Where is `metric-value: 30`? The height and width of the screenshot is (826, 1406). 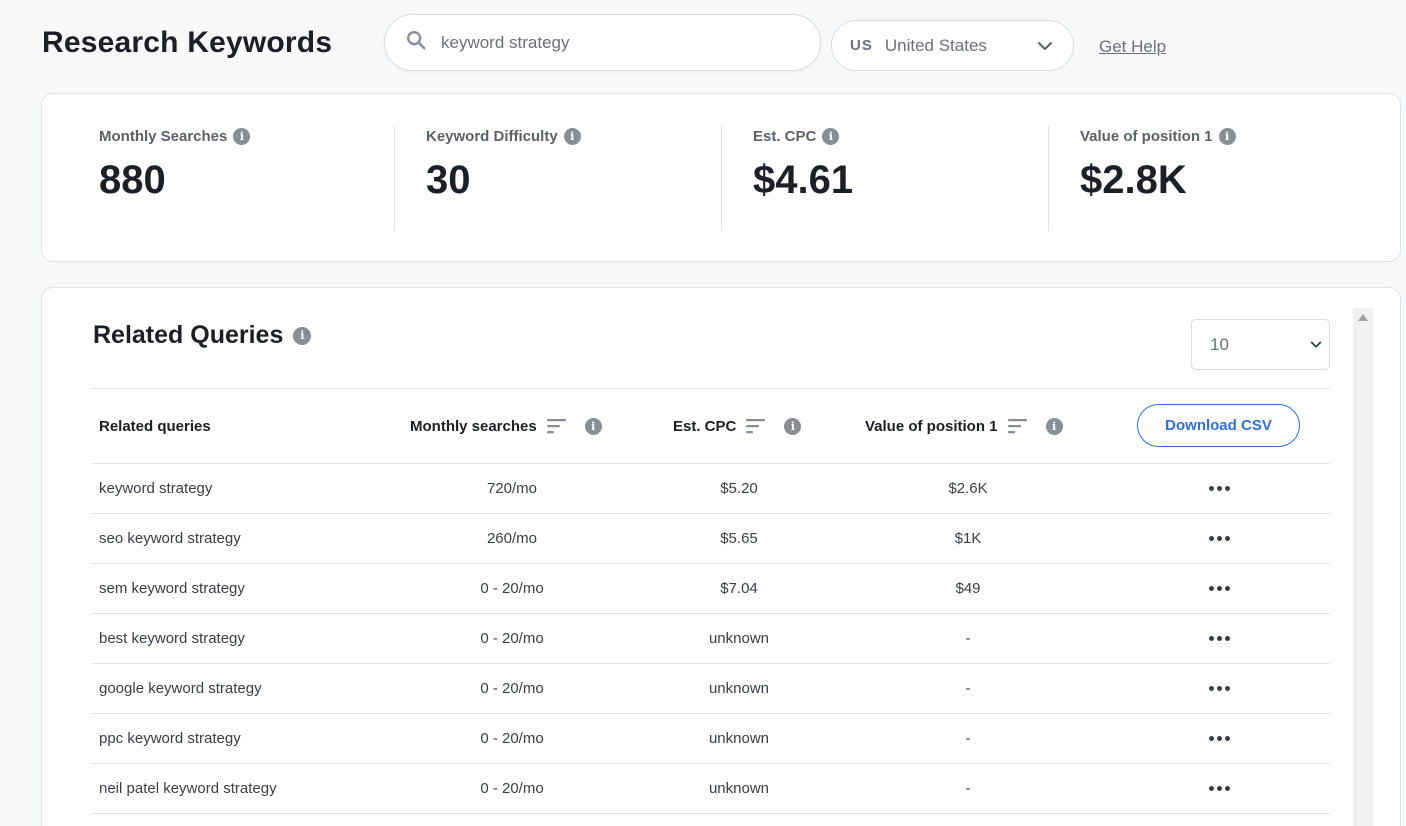
metric-value: 30 is located at coordinates (448, 180).